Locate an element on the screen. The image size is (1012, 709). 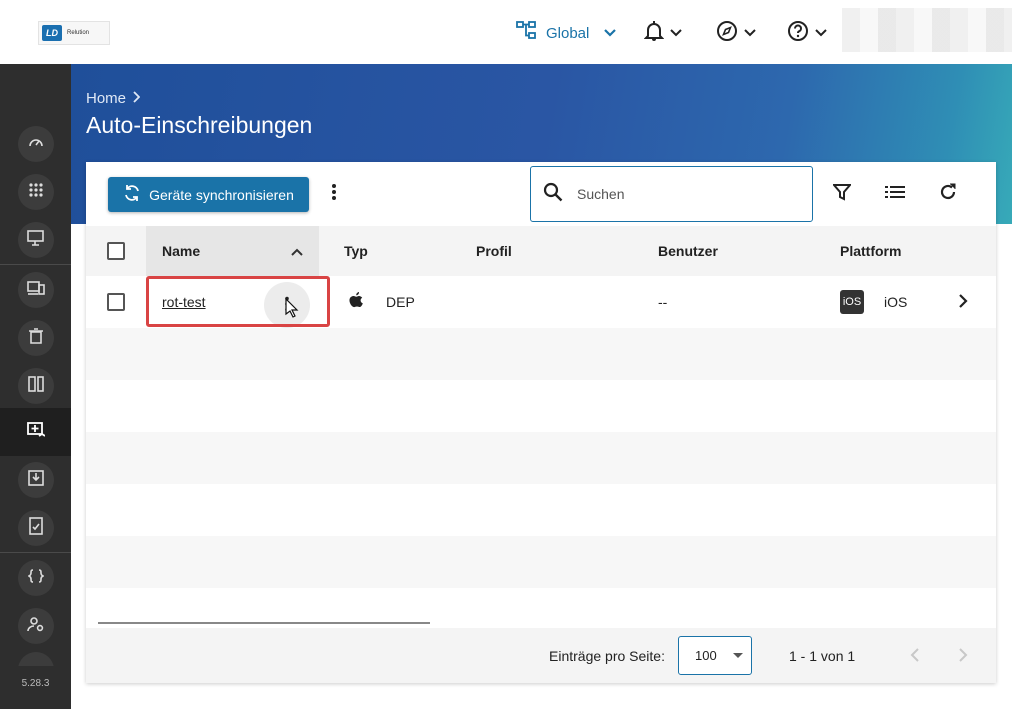
search-field is located at coordinates (671, 194).